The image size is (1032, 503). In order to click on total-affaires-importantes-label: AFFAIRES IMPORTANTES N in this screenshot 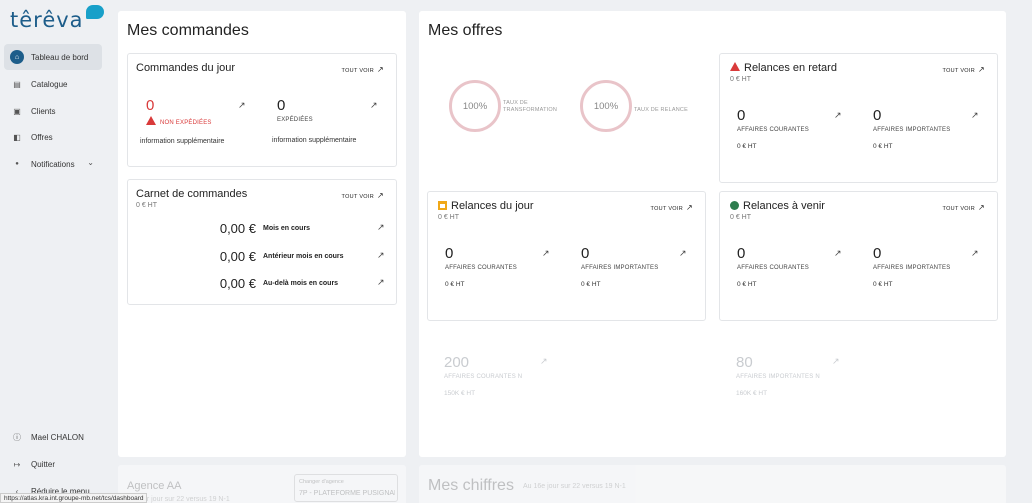, I will do `click(778, 377)`.